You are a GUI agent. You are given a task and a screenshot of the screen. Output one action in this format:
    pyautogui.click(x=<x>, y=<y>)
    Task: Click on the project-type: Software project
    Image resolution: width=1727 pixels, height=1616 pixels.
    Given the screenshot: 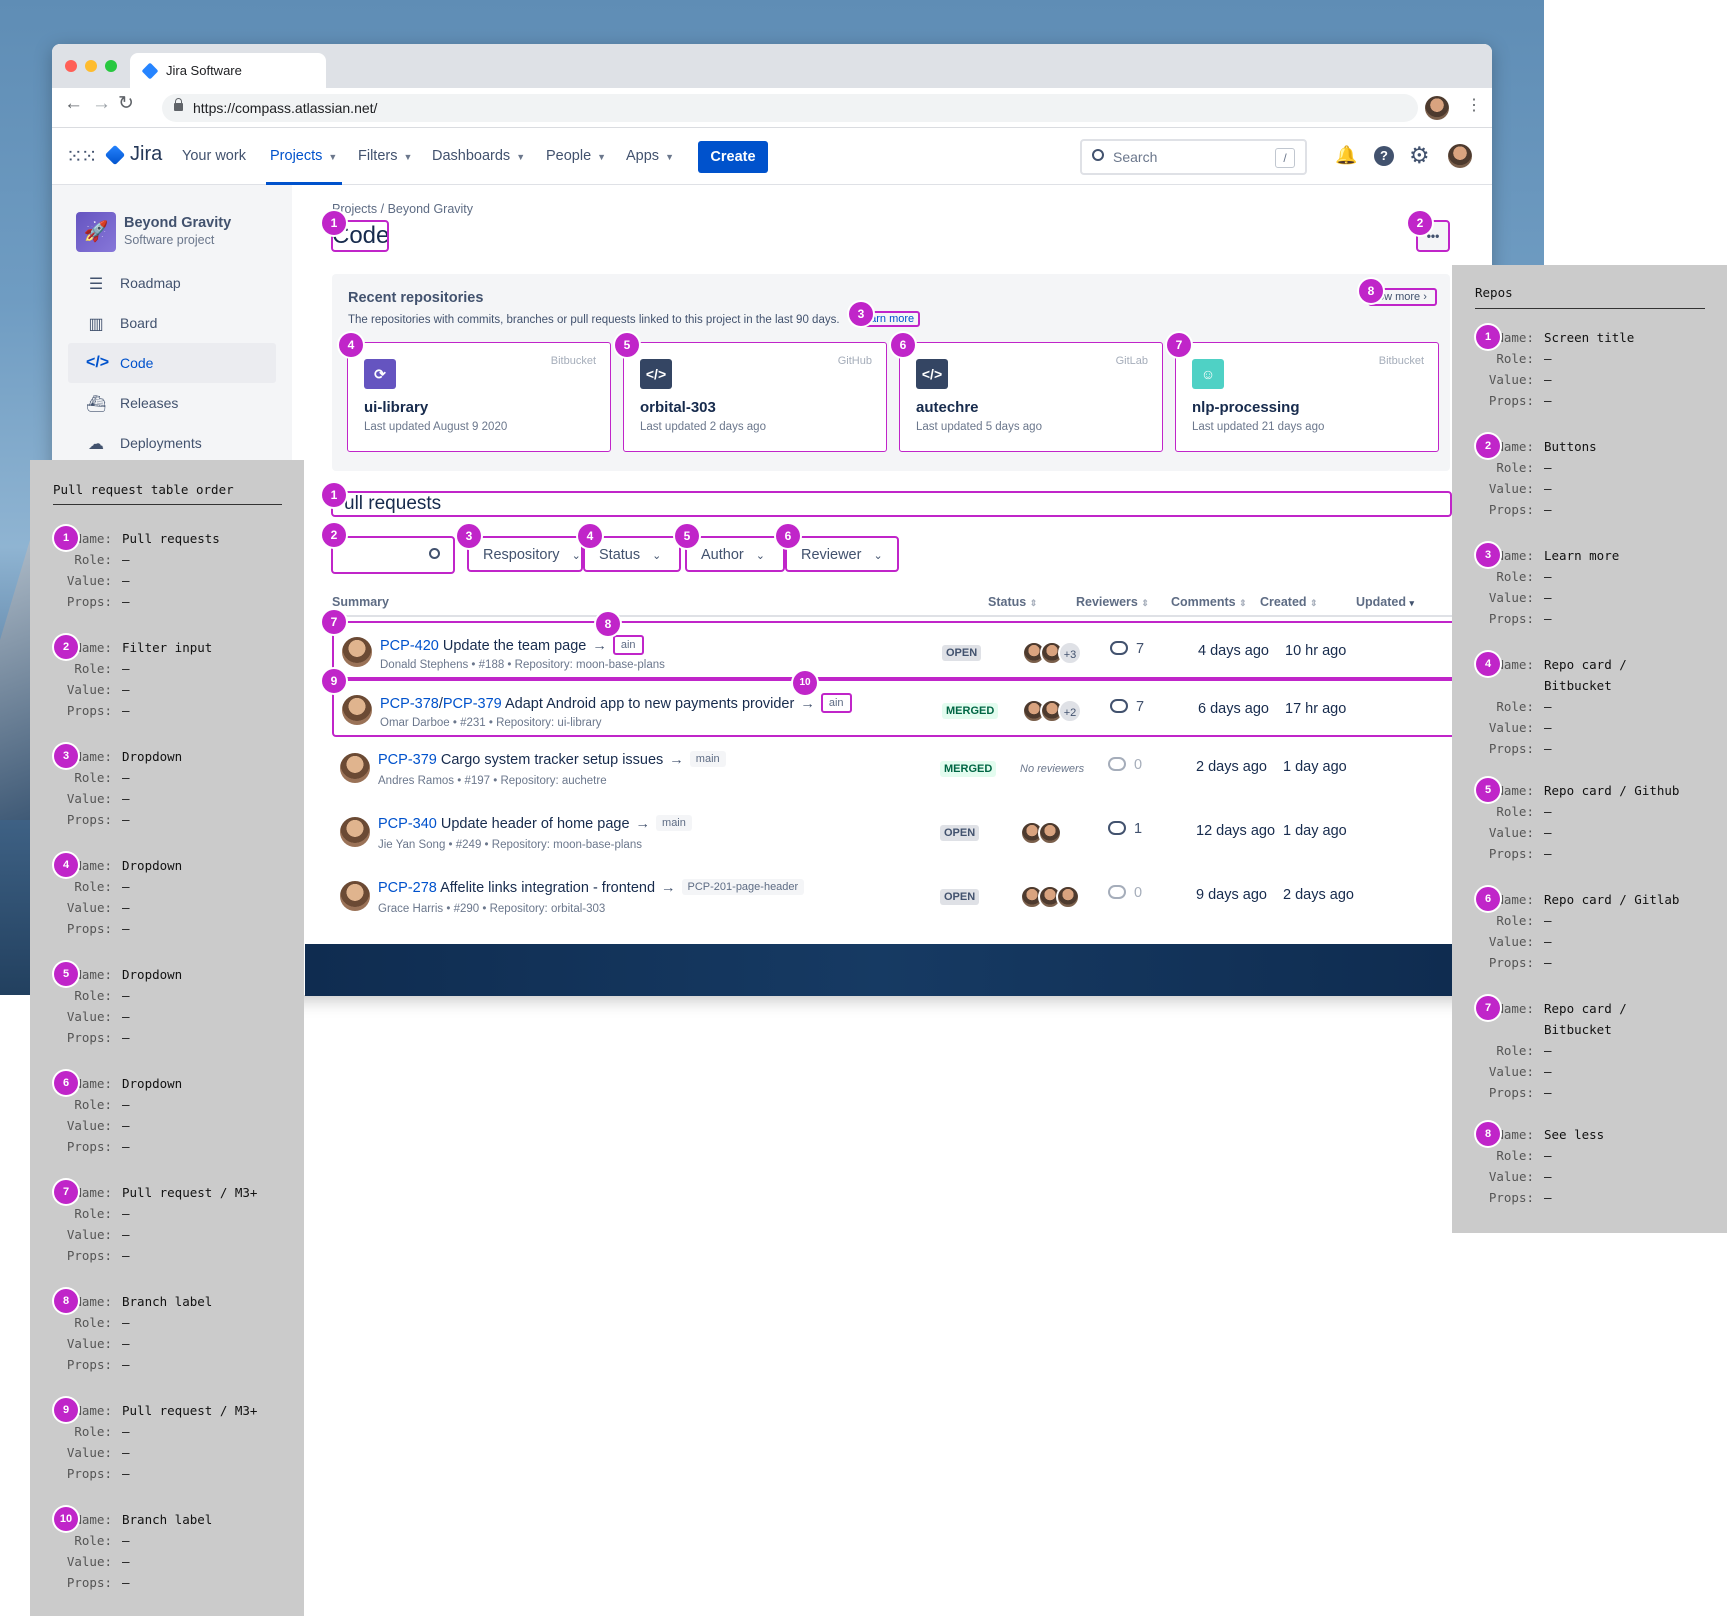 What is the action you would take?
    pyautogui.click(x=169, y=240)
    